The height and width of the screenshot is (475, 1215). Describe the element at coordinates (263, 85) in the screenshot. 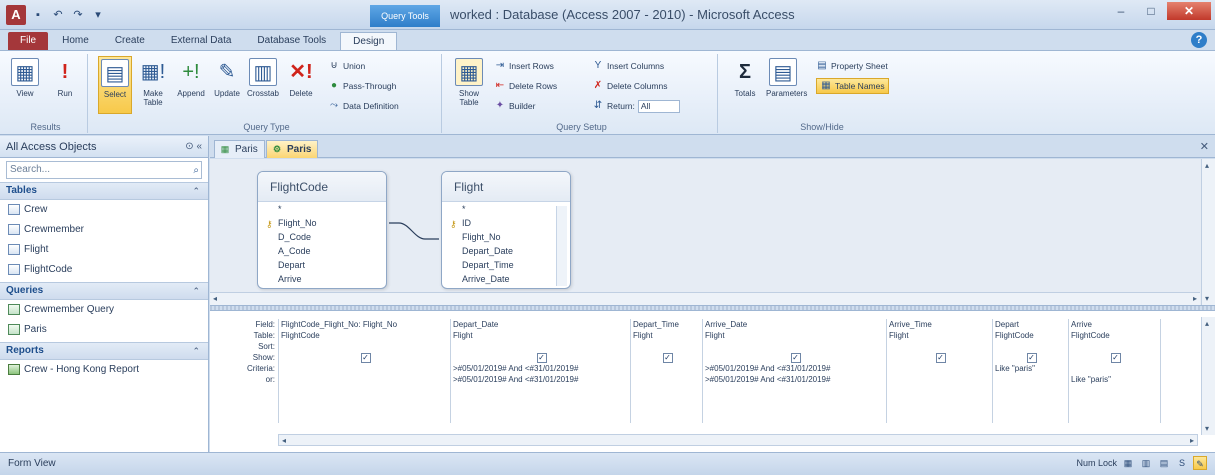

I see `crosstab-button: ▥ Crosstab` at that location.